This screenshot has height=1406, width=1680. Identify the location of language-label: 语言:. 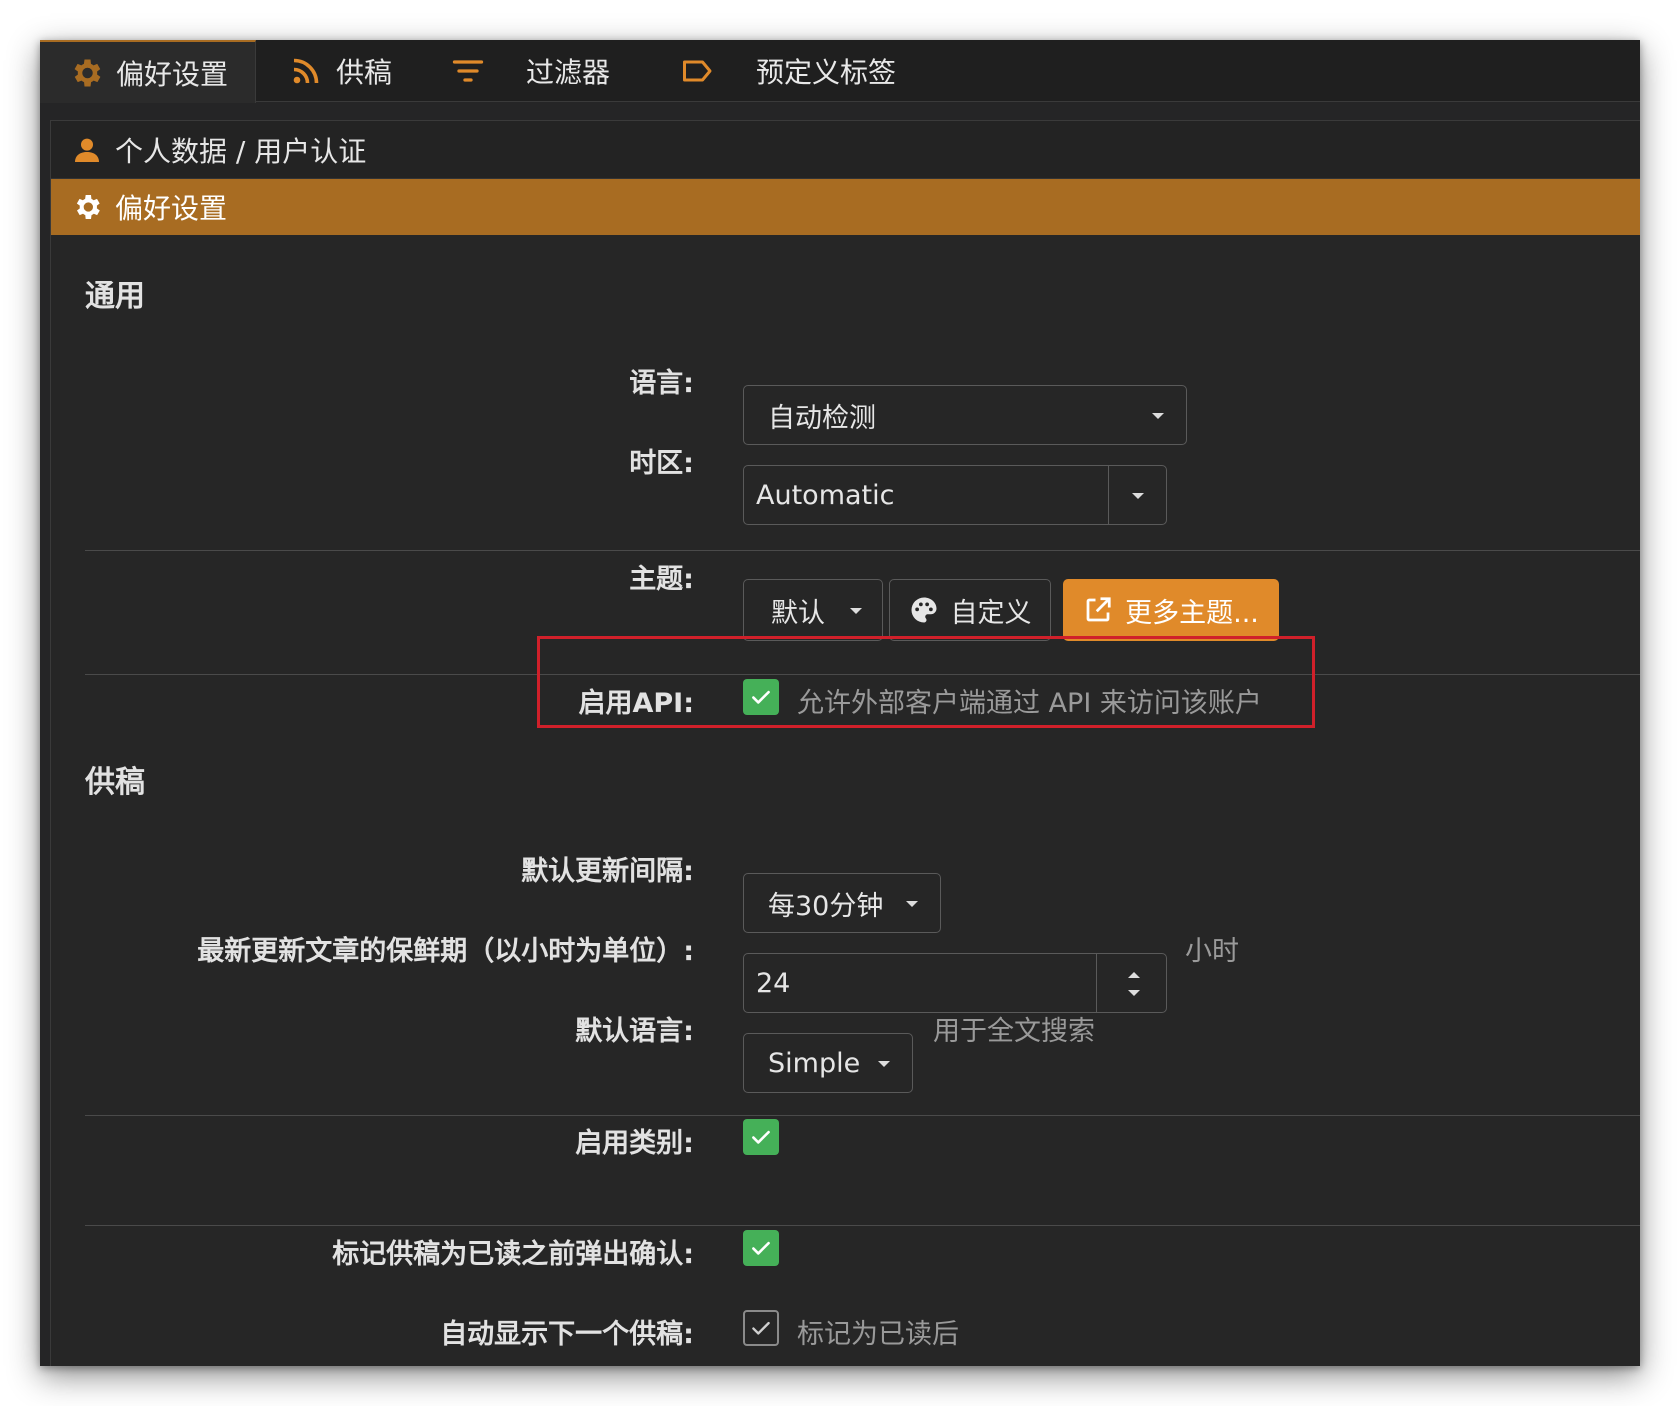
(661, 383).